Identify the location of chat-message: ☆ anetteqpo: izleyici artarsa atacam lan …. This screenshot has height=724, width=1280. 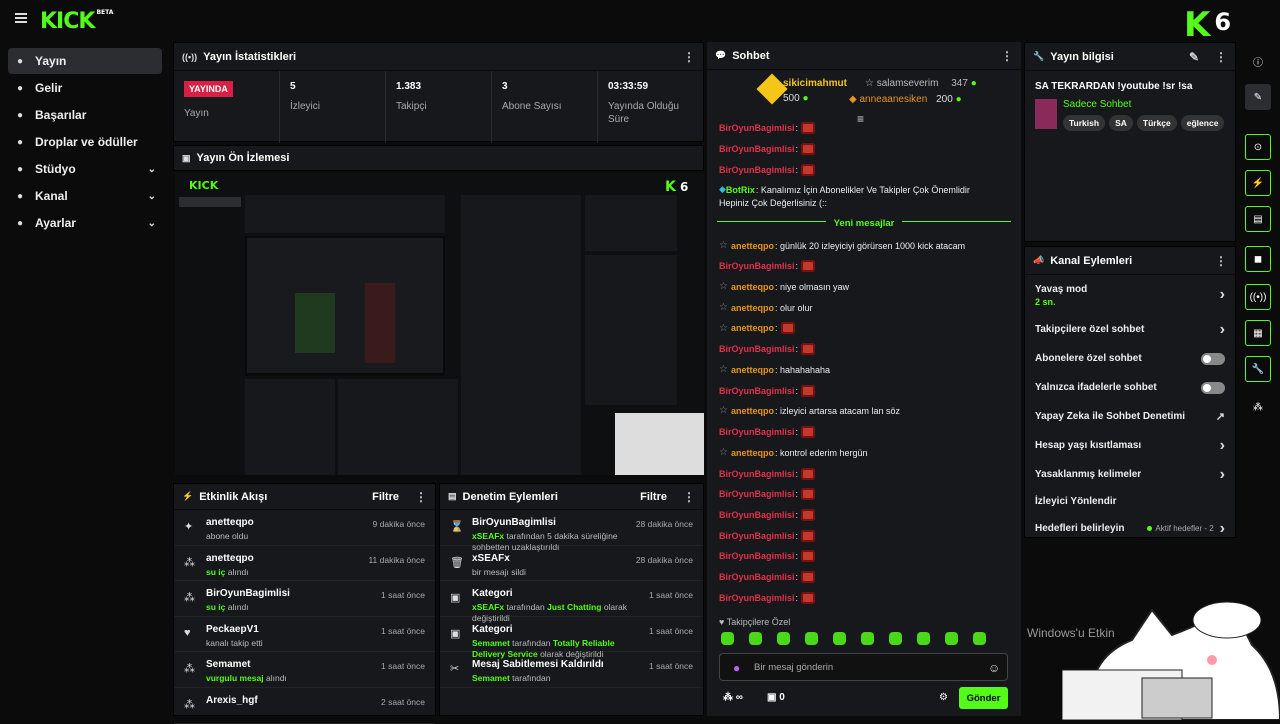
(809, 410).